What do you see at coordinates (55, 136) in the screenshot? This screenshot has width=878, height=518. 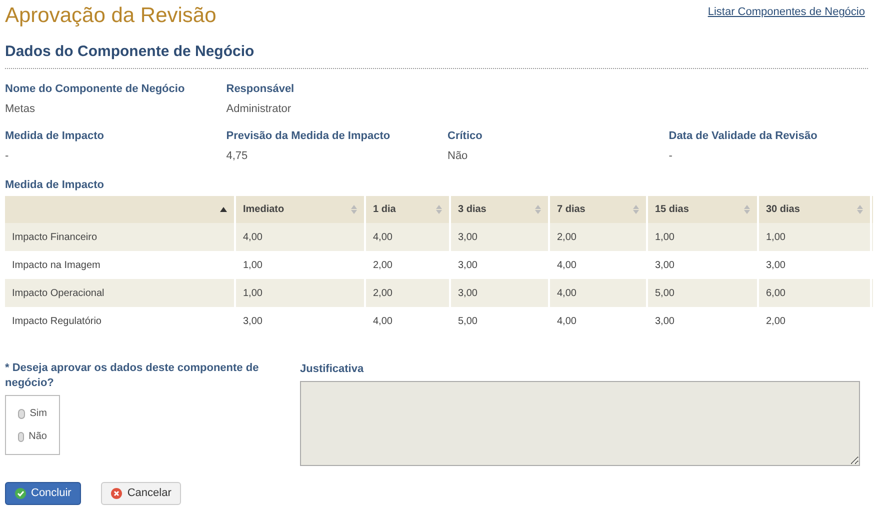 I see `field-label: Medida de Impacto` at bounding box center [55, 136].